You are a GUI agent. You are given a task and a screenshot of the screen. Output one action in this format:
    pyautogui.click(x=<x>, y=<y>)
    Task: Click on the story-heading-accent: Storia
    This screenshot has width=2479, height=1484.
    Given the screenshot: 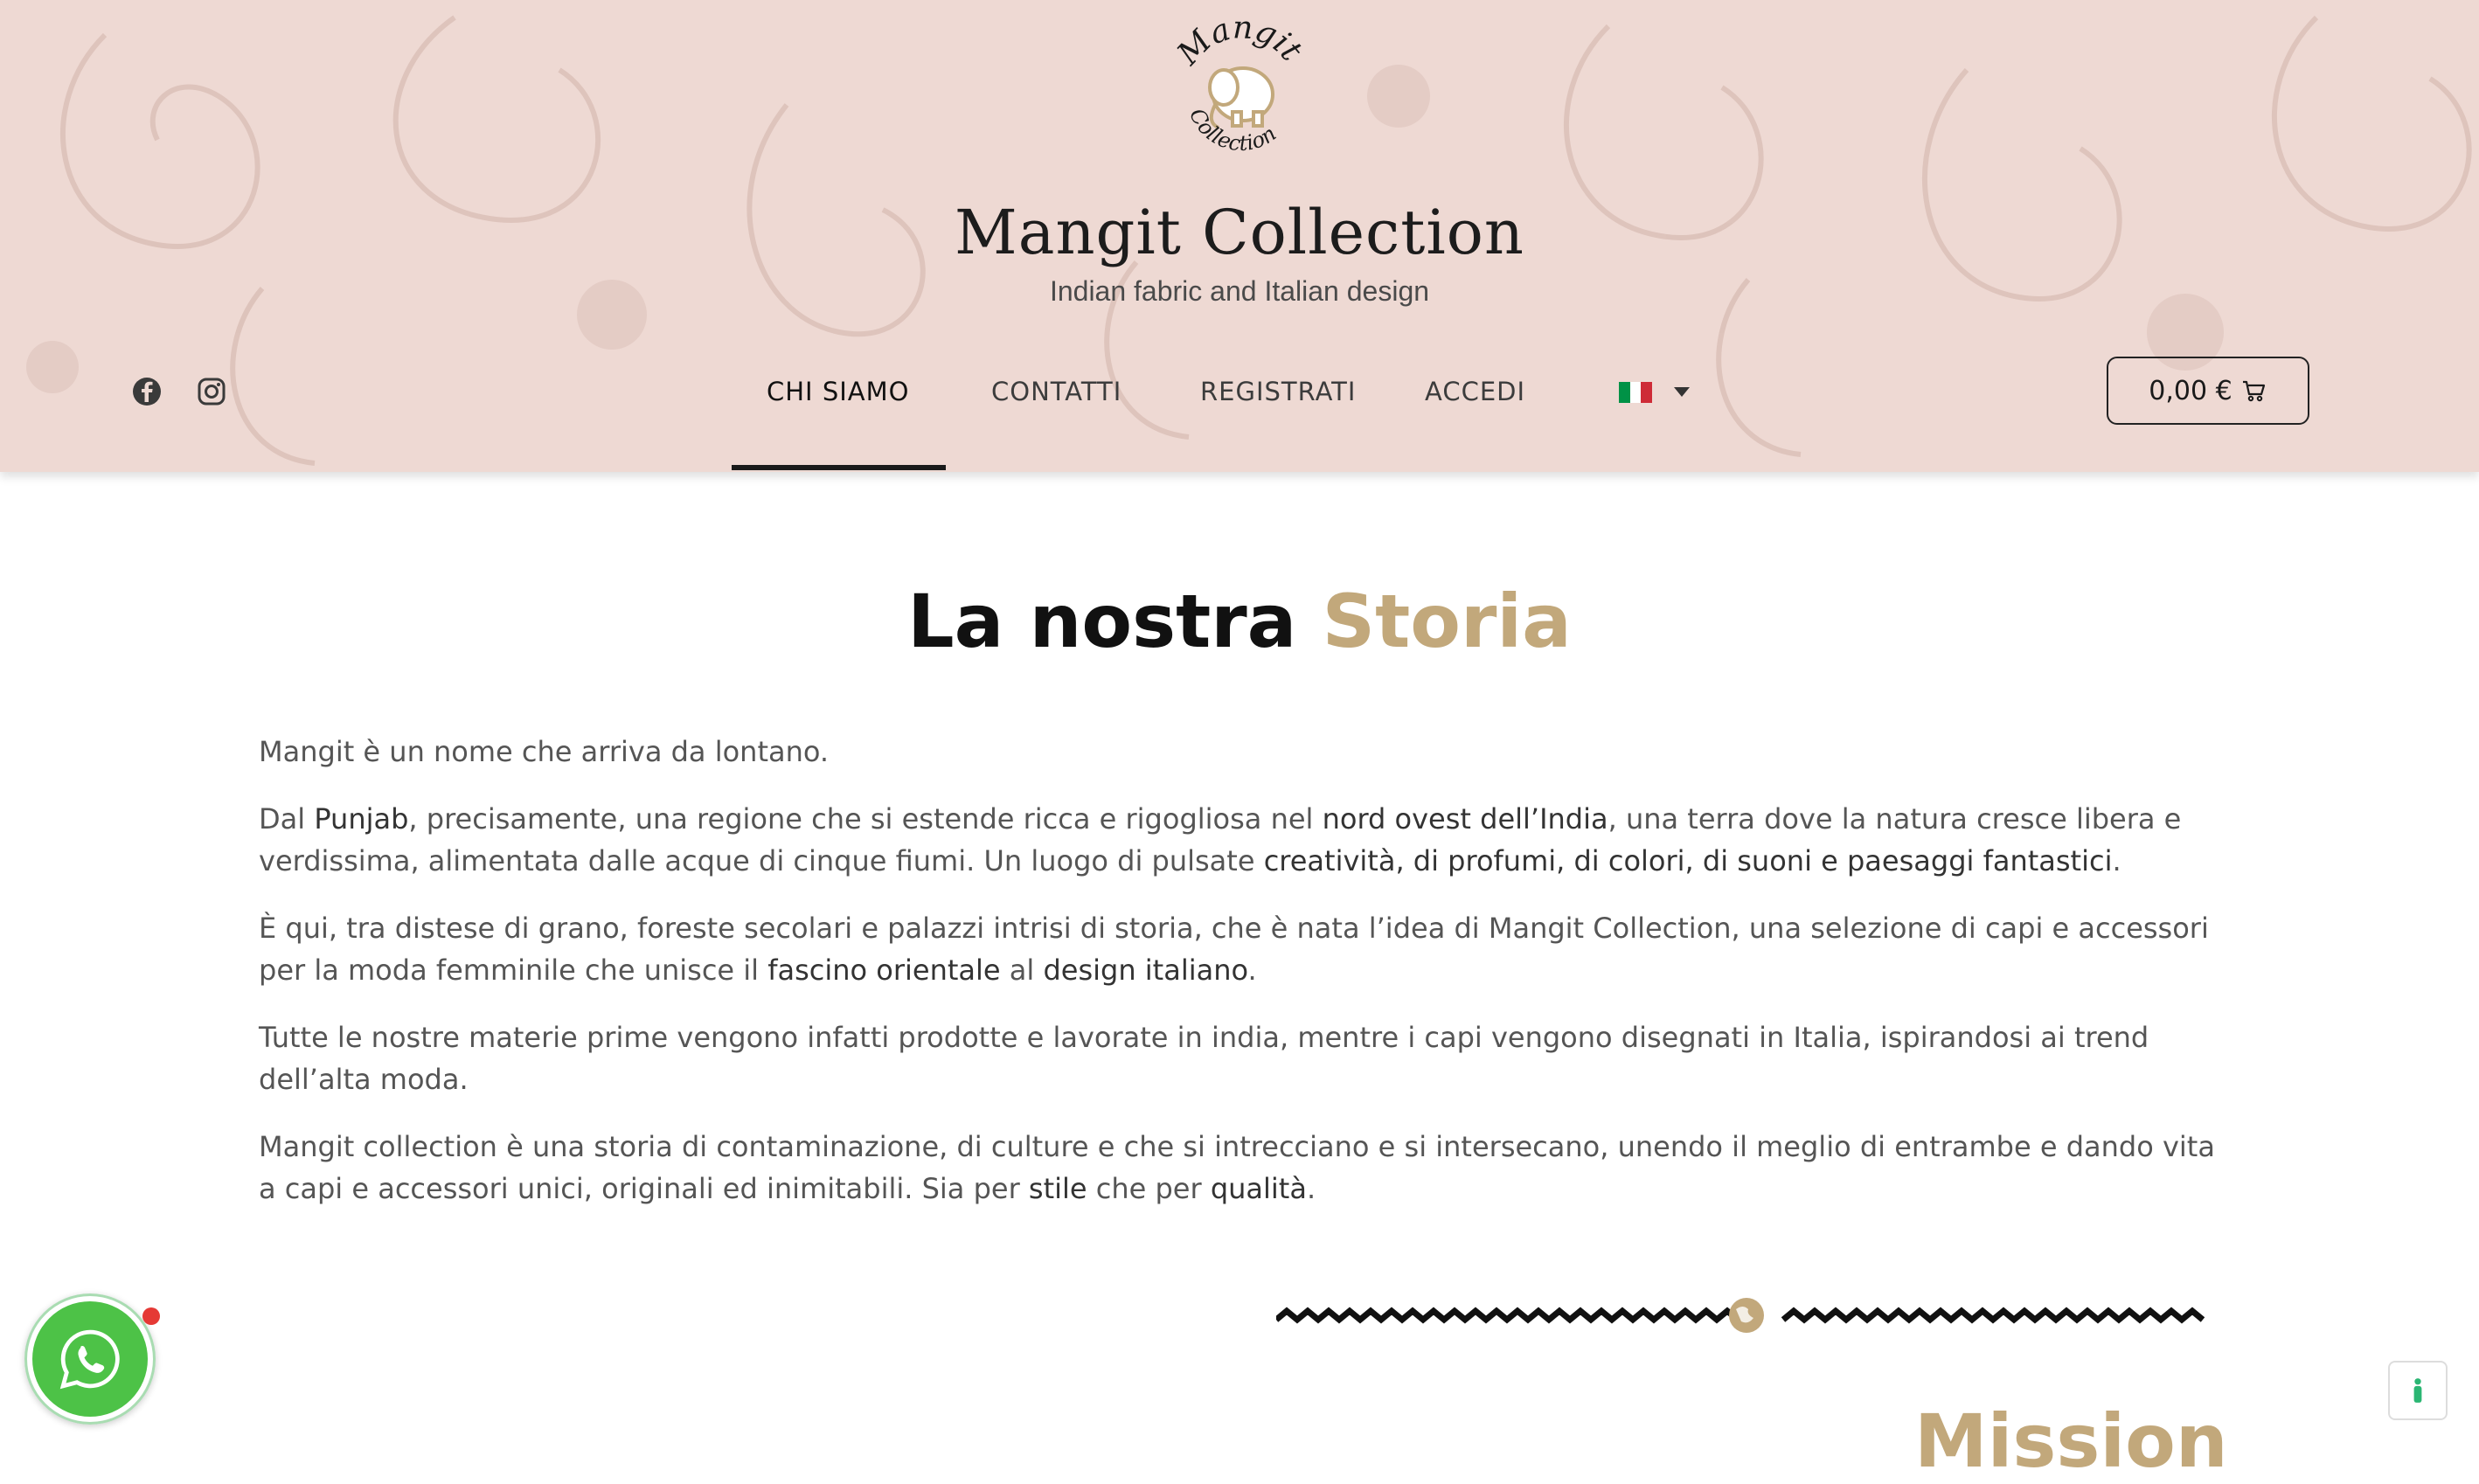 What is the action you would take?
    pyautogui.click(x=1447, y=621)
    